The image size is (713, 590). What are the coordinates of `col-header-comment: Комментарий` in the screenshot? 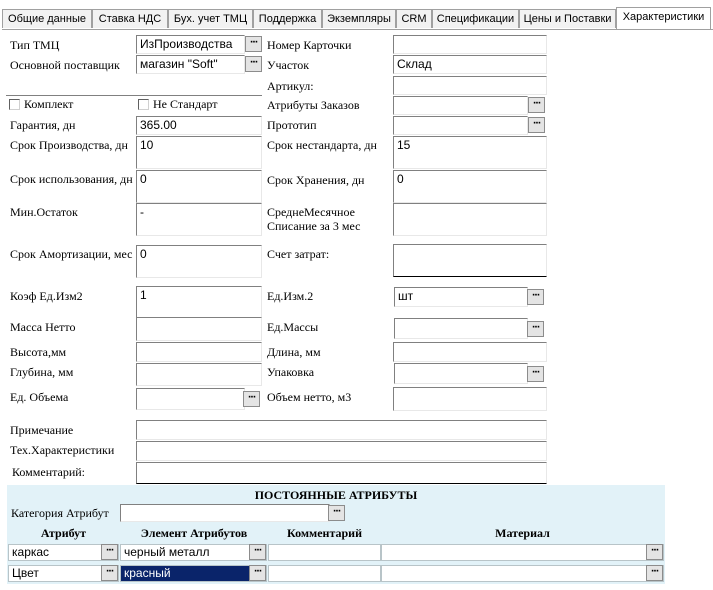 It's located at (324, 533).